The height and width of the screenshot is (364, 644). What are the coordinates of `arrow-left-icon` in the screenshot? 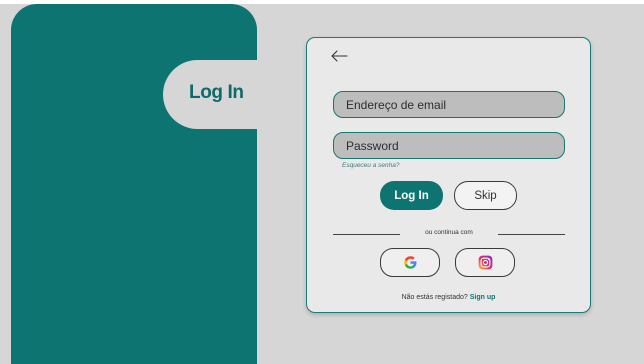 It's located at (339, 56).